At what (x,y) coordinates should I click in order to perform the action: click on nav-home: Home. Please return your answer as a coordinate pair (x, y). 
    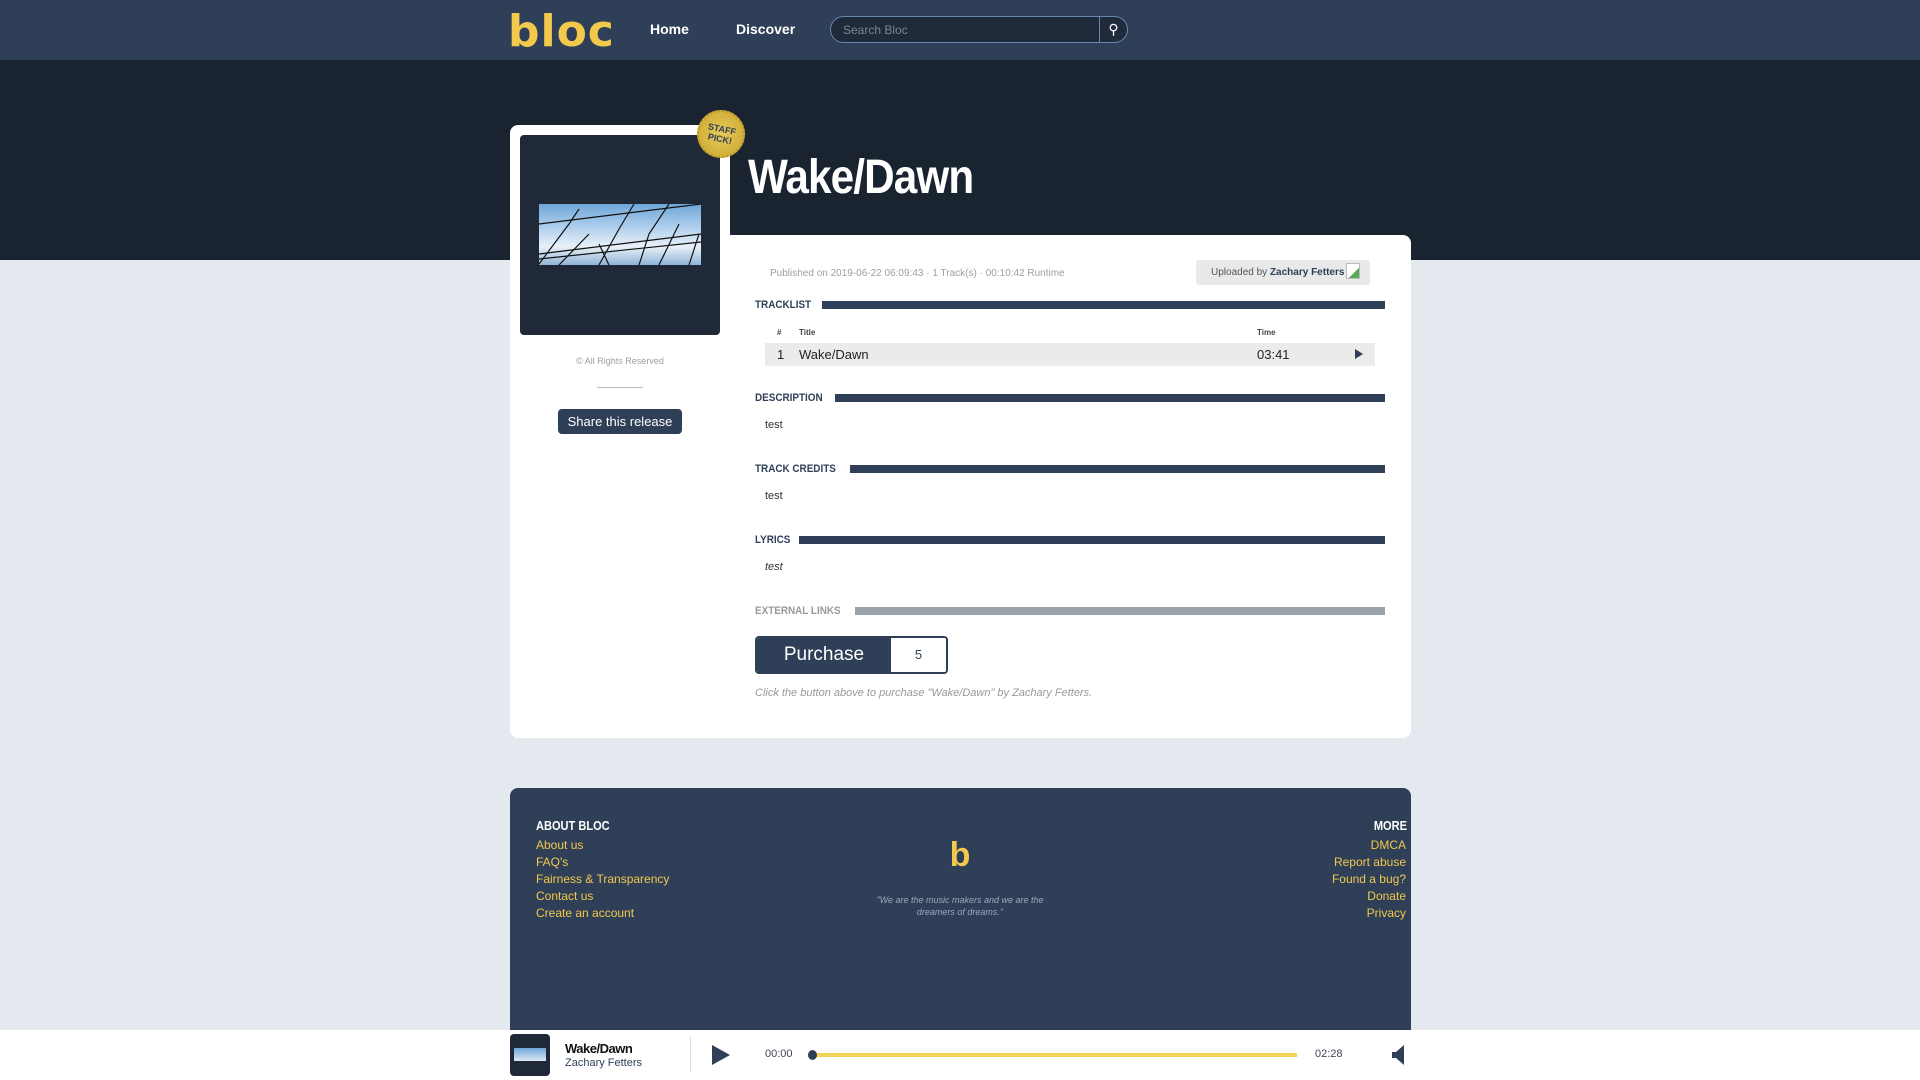
    Looking at the image, I should click on (669, 29).